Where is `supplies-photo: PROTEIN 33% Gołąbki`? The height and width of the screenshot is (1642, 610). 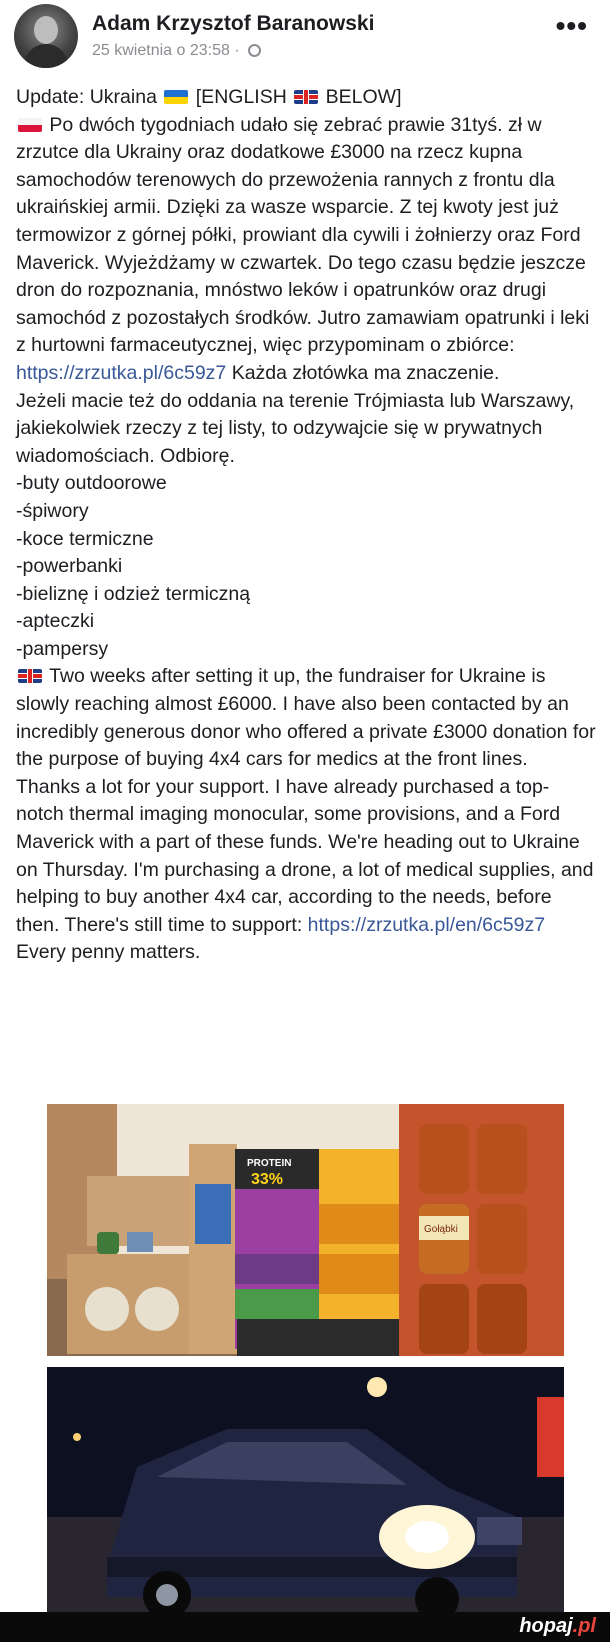
supplies-photo: PROTEIN 33% Gołąbki is located at coordinates (305, 1230).